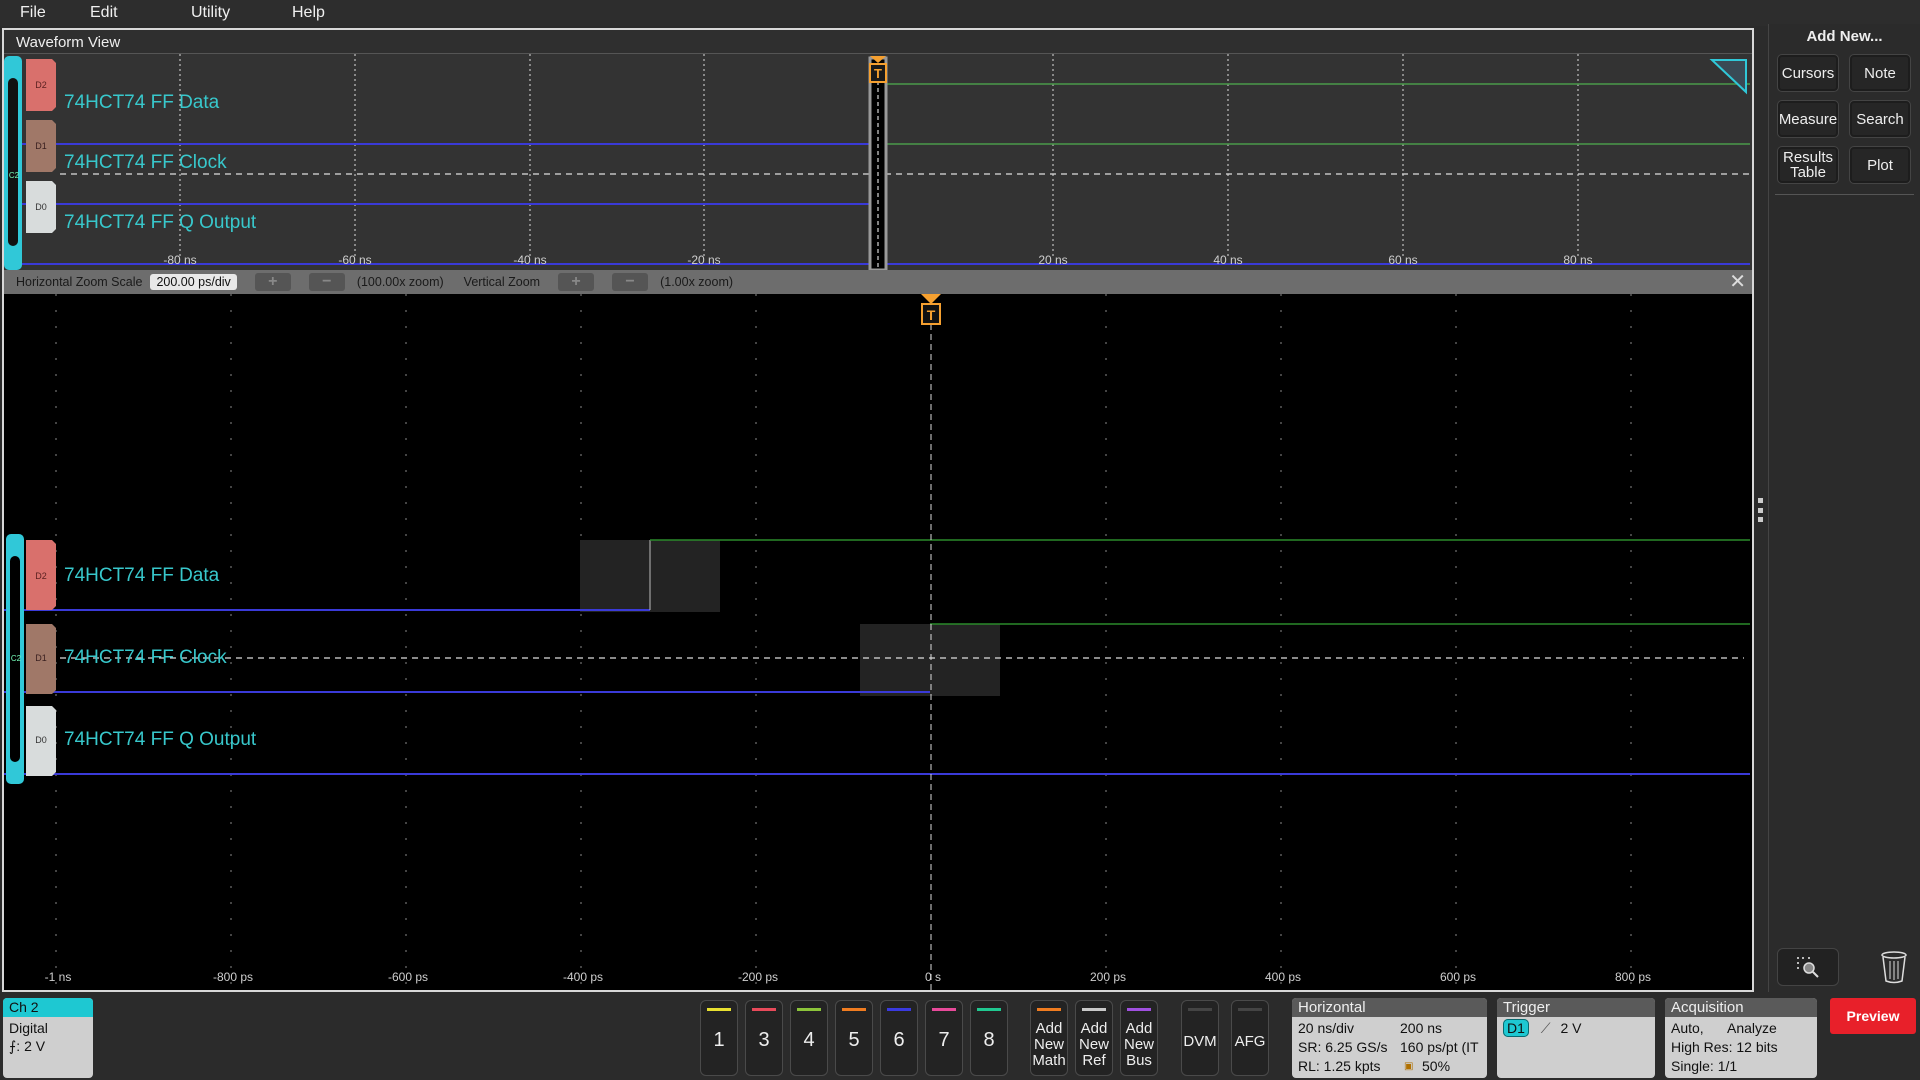  Describe the element at coordinates (1880, 165) in the screenshot. I see `plot-button: Plot` at that location.